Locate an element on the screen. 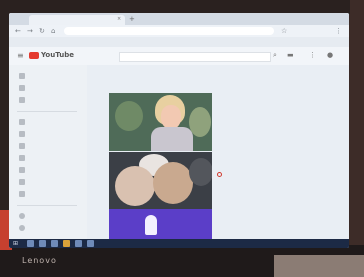 The width and height of the screenshot is (364, 277). search-icon is located at coordinates (30, 243).